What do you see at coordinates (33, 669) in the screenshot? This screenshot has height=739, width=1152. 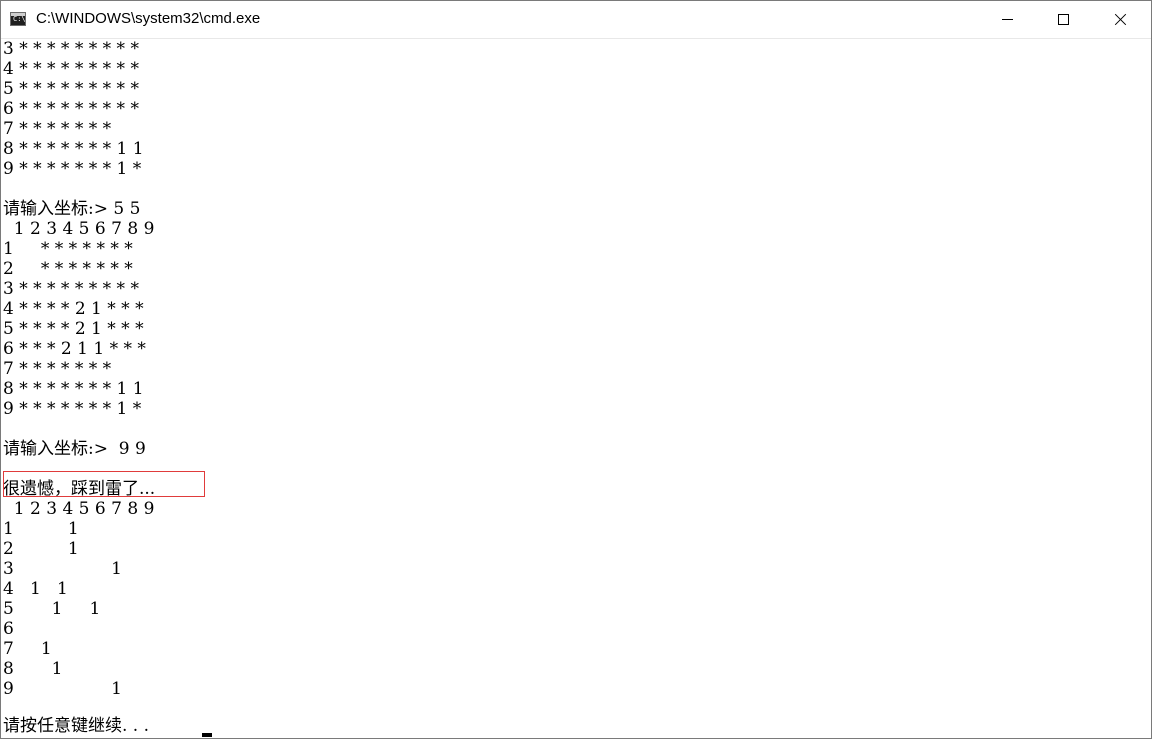 I see `console-line: 8 1` at bounding box center [33, 669].